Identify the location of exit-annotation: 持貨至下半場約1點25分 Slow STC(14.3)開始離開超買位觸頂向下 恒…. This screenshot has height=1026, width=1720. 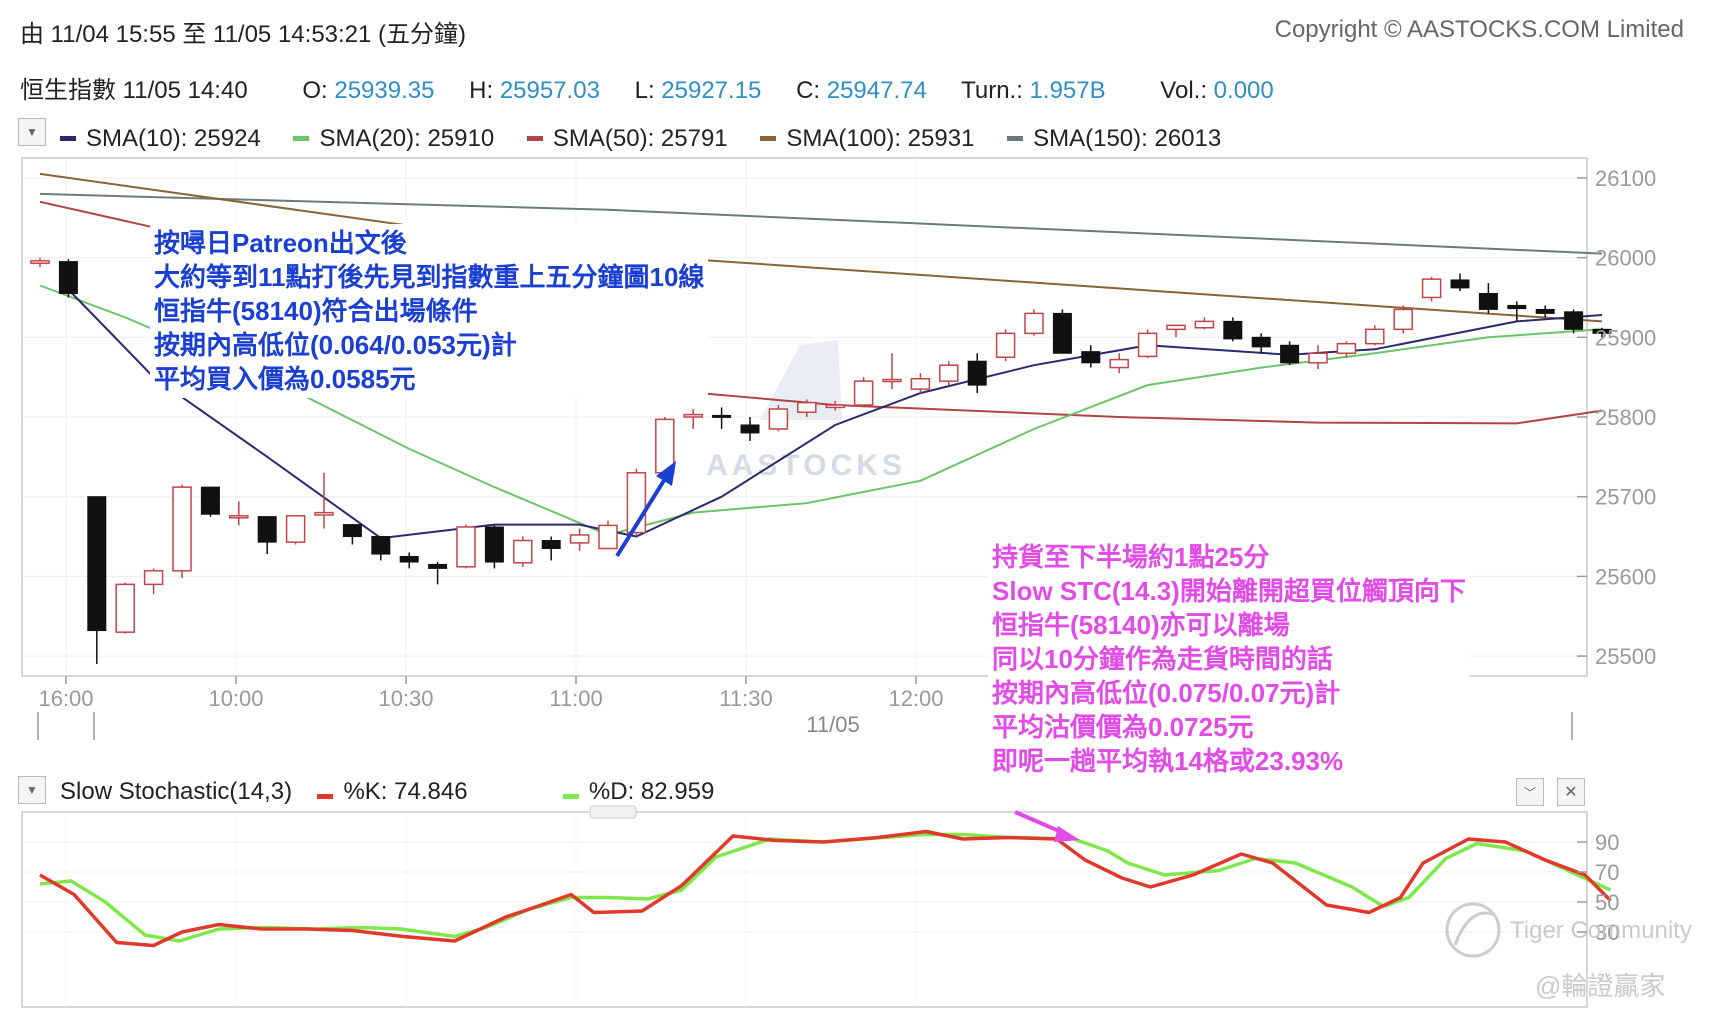
(1229, 659).